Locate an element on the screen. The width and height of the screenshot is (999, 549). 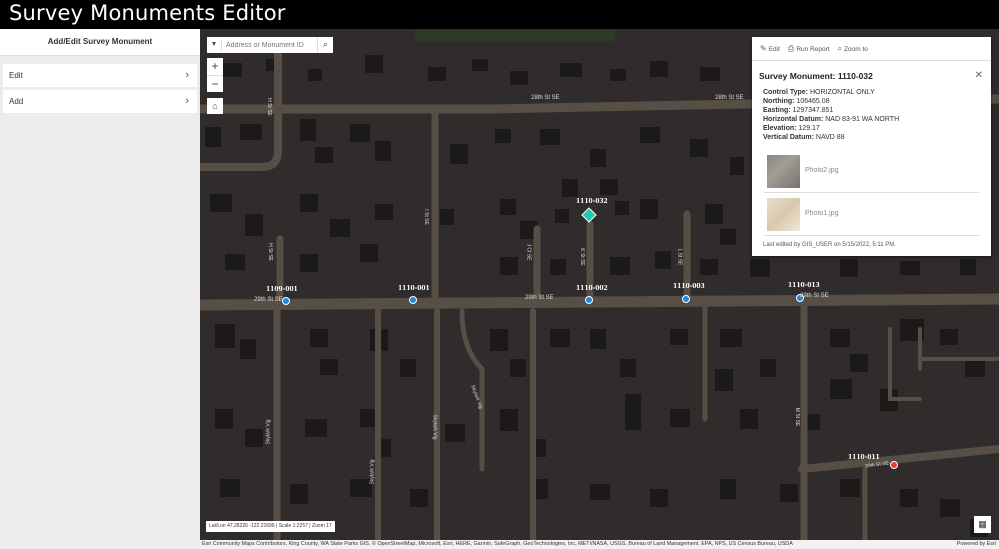
home-button: ⌂ is located at coordinates (215, 106).